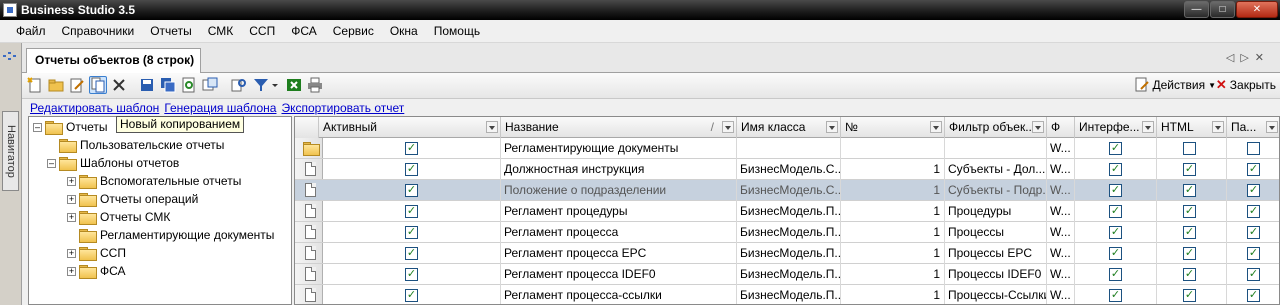 This screenshot has width=1280, height=305. Describe the element at coordinates (94, 108) in the screenshot. I see `edit-template-link: Редактировать шаблон` at that location.